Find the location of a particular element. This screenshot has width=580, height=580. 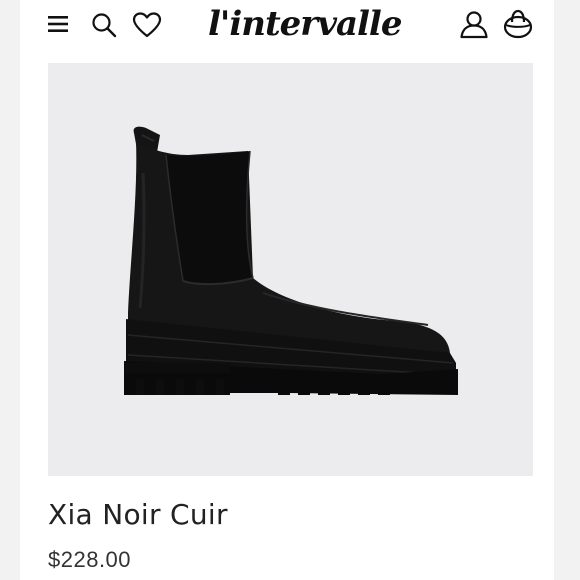

brand-logo: l'intervalle is located at coordinates (305, 24).